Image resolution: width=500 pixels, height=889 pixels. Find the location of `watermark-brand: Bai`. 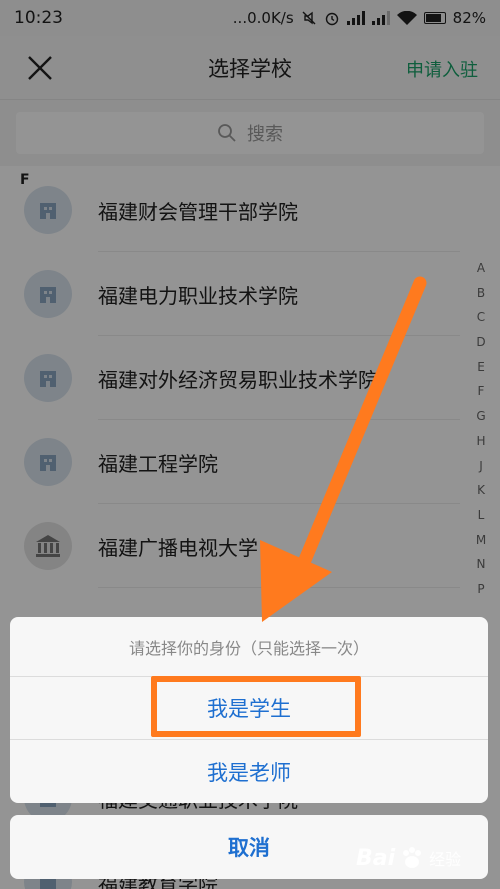

watermark-brand: Bai is located at coordinates (376, 858).